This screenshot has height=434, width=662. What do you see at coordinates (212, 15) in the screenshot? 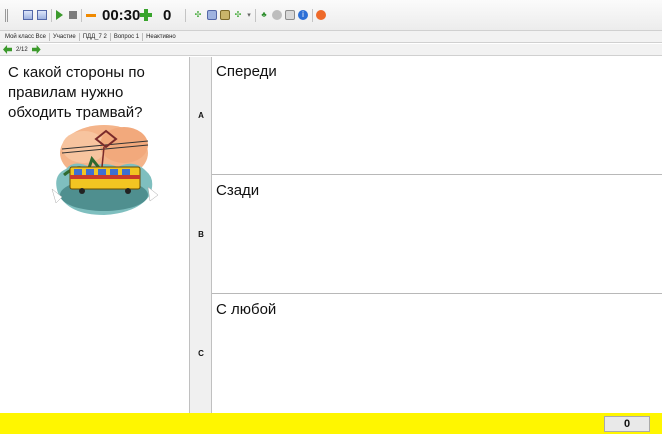
I see `panel-icon` at bounding box center [212, 15].